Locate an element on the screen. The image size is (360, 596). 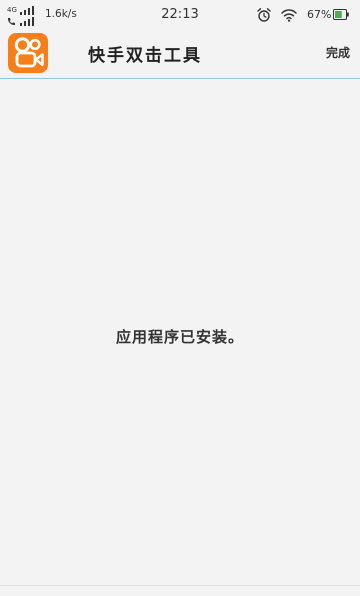
clock: 22:13 is located at coordinates (180, 14).